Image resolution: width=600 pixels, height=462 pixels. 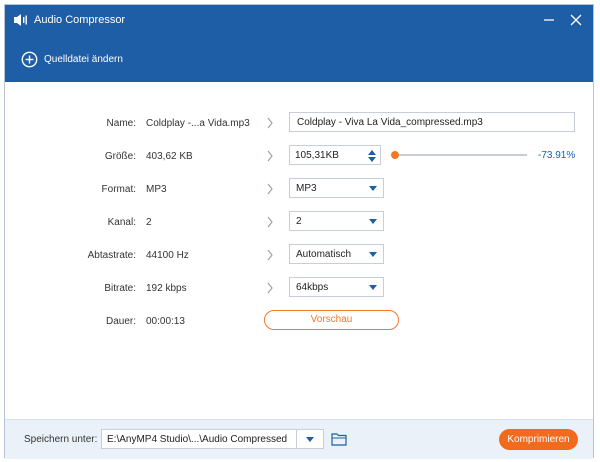 I want to click on speaker-icon, so click(x=20, y=20).